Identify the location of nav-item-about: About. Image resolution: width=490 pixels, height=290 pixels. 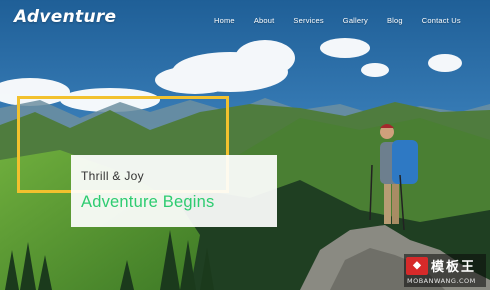
(264, 22).